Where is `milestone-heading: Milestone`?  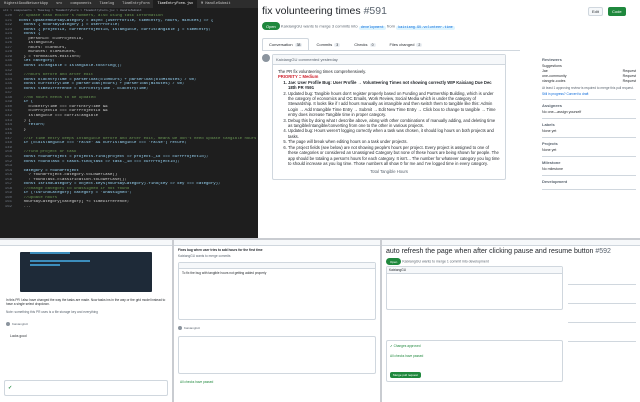
milestone-heading: Milestone is located at coordinates (589, 162).